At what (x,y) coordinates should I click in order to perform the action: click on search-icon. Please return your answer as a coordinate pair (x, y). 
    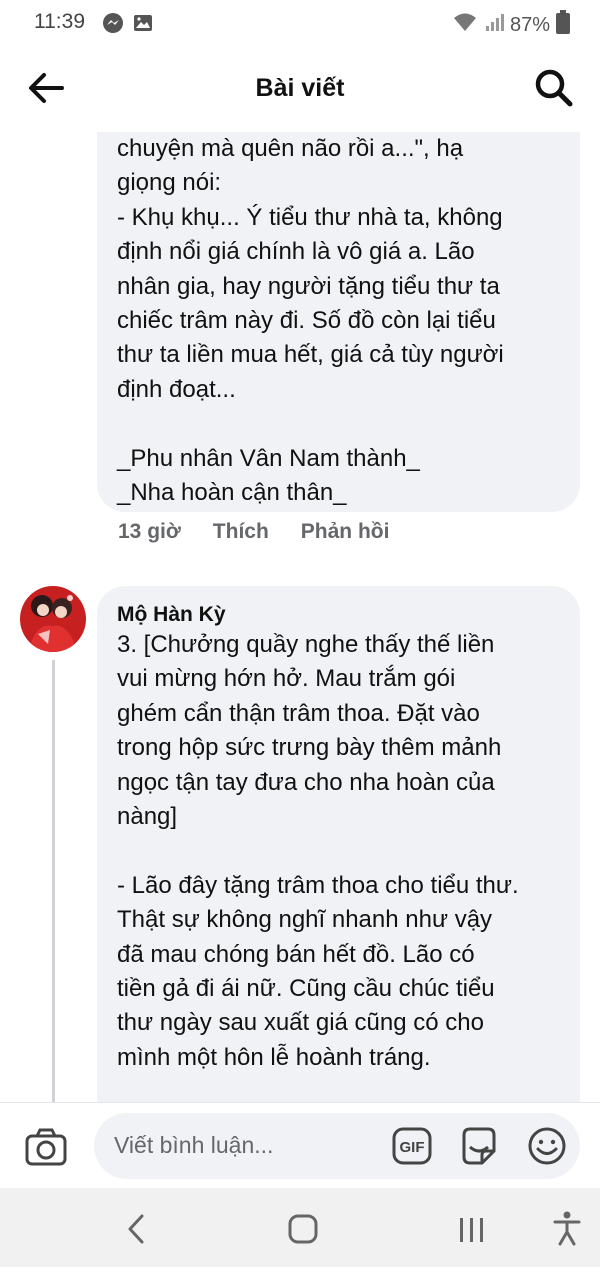
    Looking at the image, I should click on (554, 88).